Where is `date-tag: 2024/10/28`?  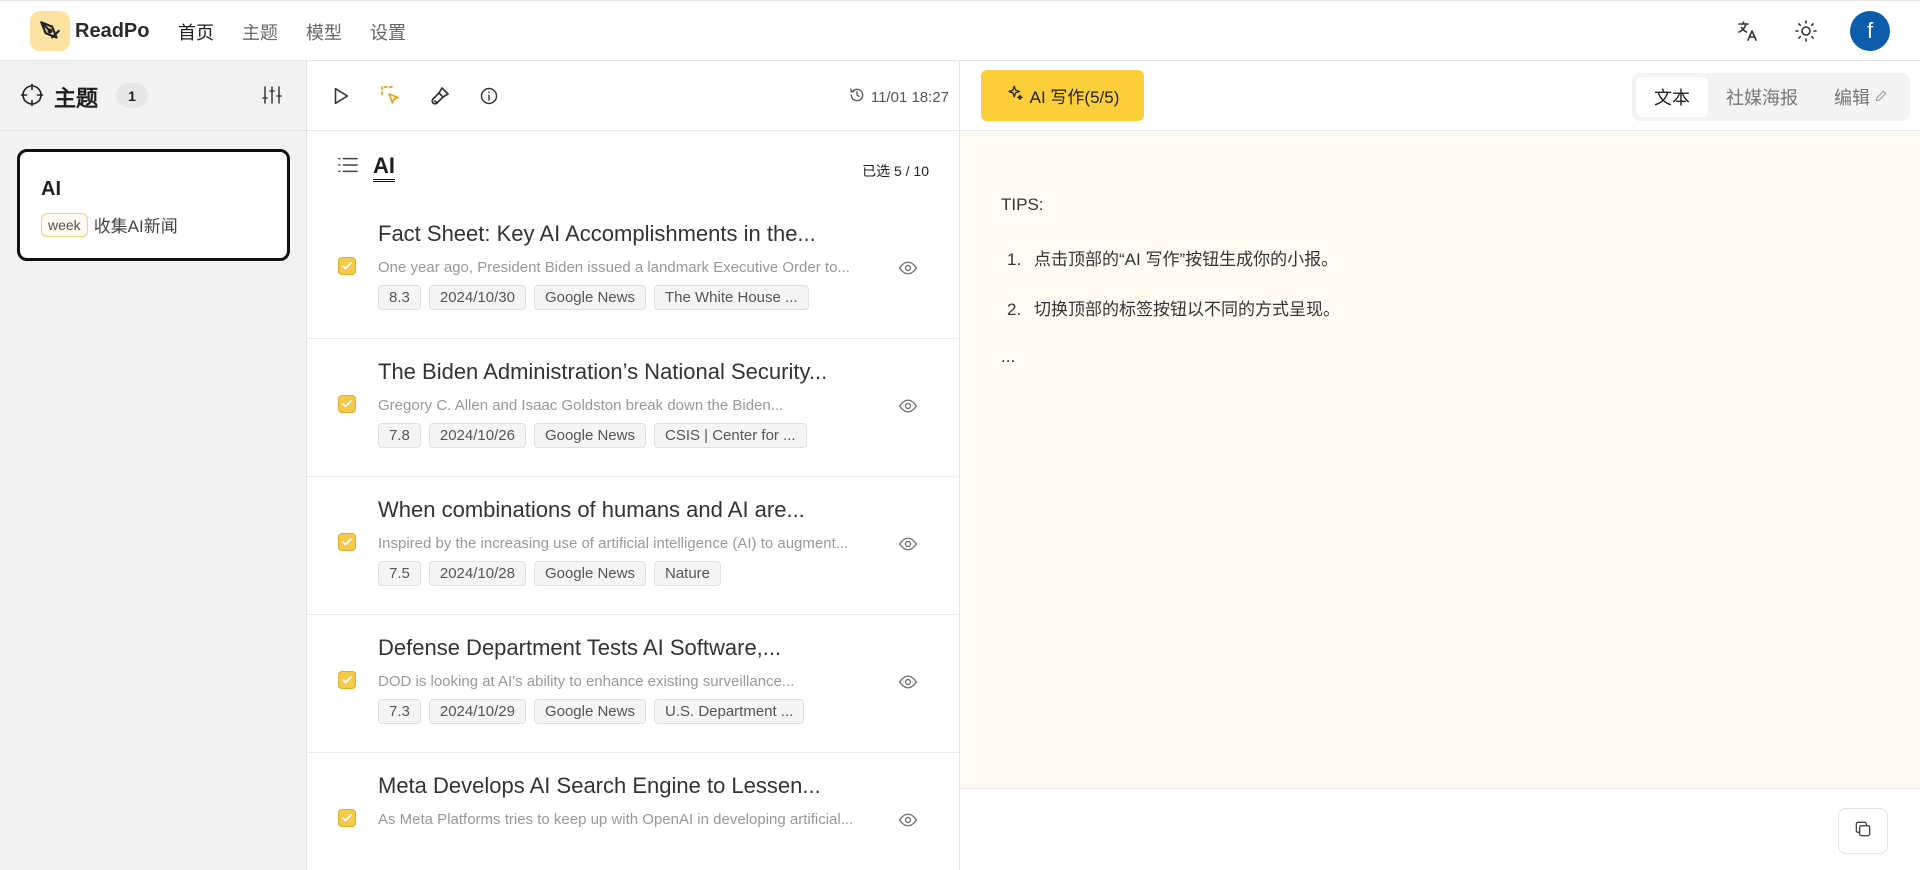
date-tag: 2024/10/28 is located at coordinates (477, 573).